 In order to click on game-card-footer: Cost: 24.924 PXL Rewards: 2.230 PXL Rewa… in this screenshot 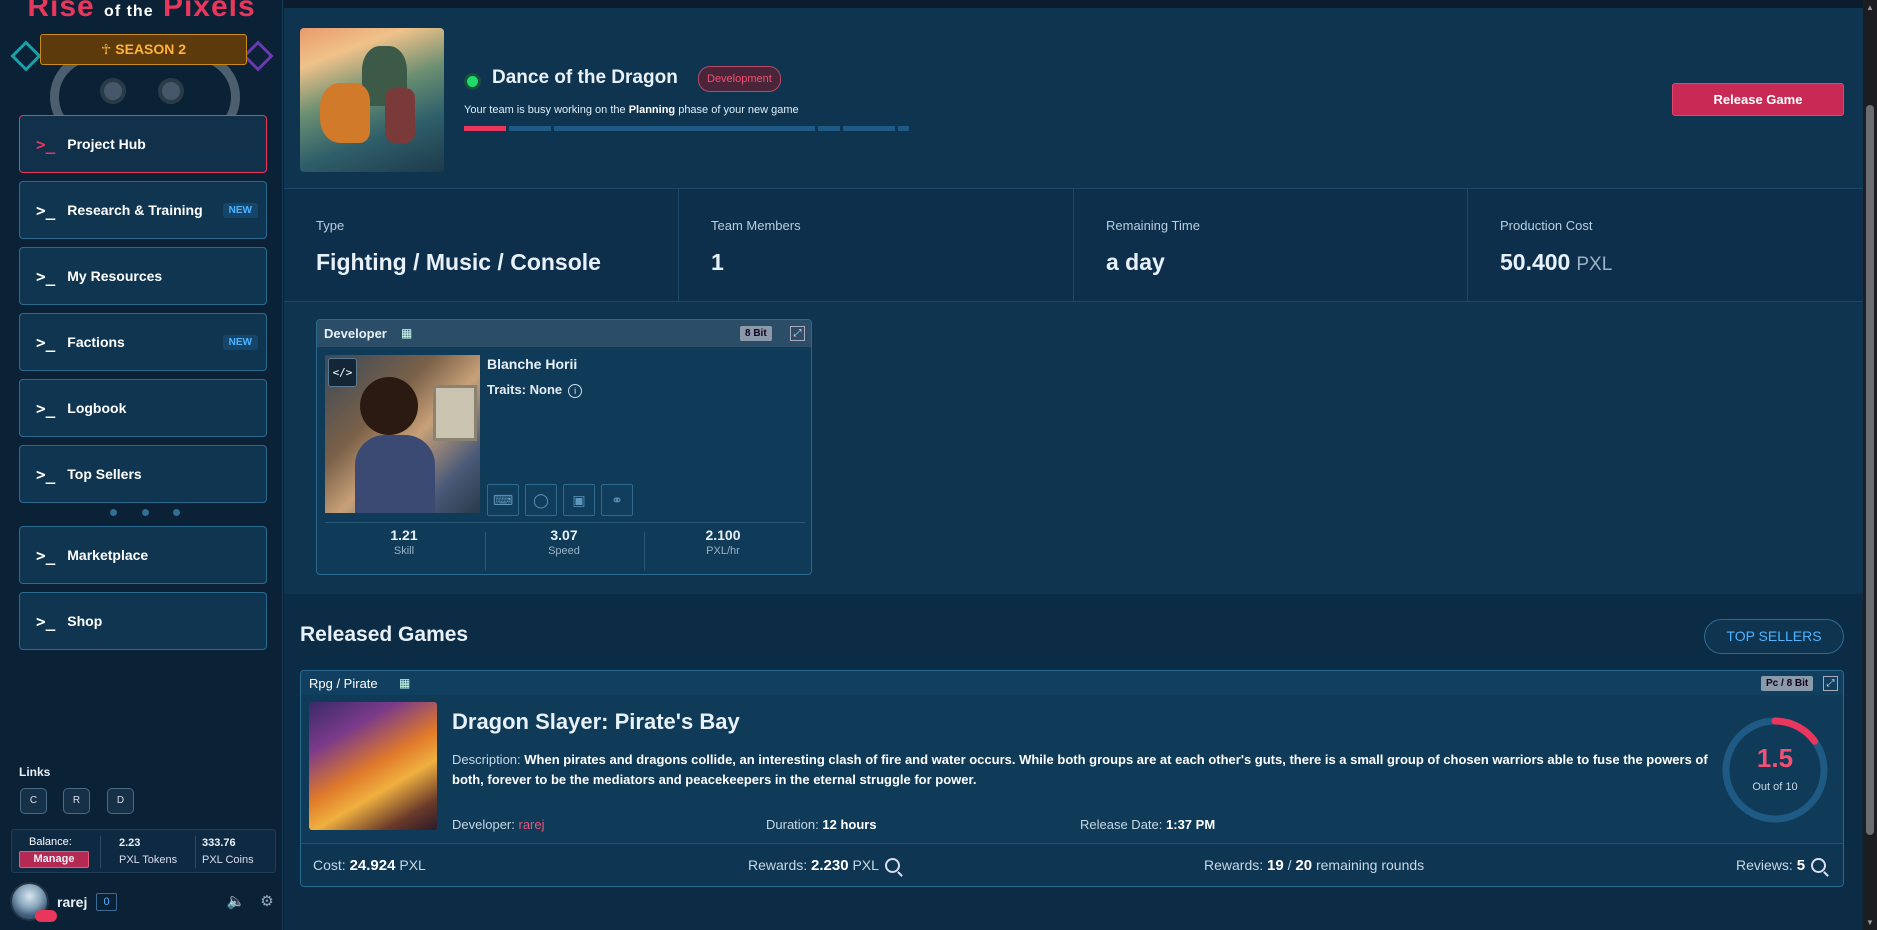, I will do `click(1072, 864)`.